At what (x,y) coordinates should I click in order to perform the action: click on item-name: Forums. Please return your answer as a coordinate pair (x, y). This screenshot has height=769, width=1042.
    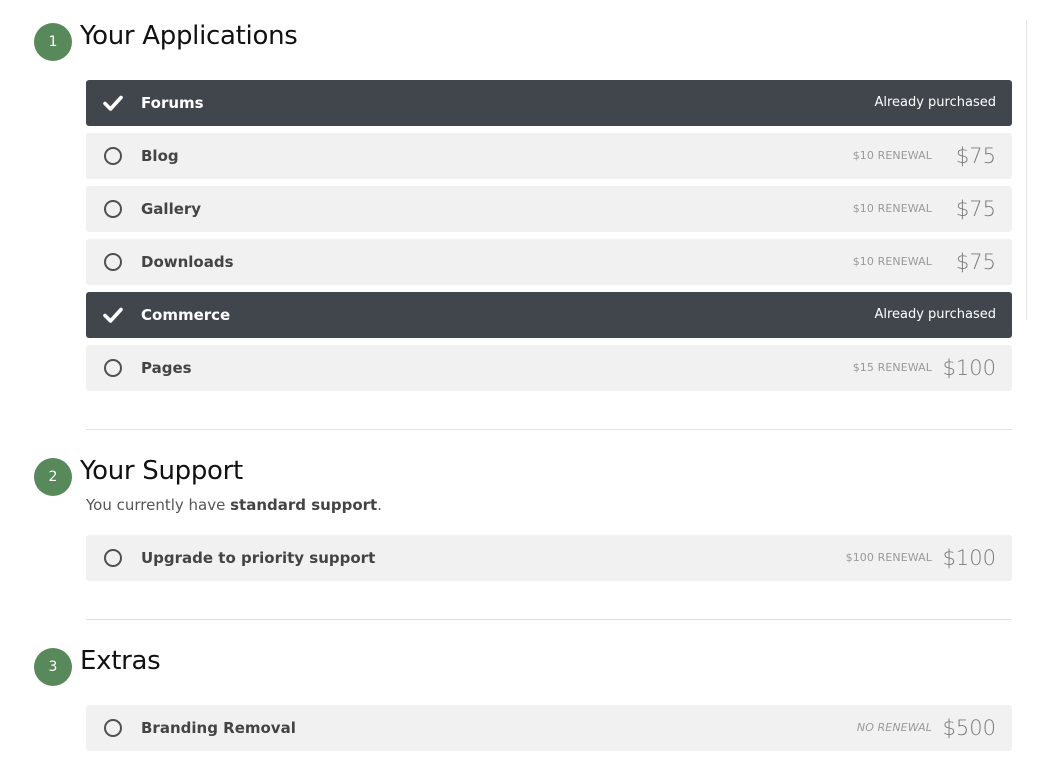
    Looking at the image, I should click on (172, 103).